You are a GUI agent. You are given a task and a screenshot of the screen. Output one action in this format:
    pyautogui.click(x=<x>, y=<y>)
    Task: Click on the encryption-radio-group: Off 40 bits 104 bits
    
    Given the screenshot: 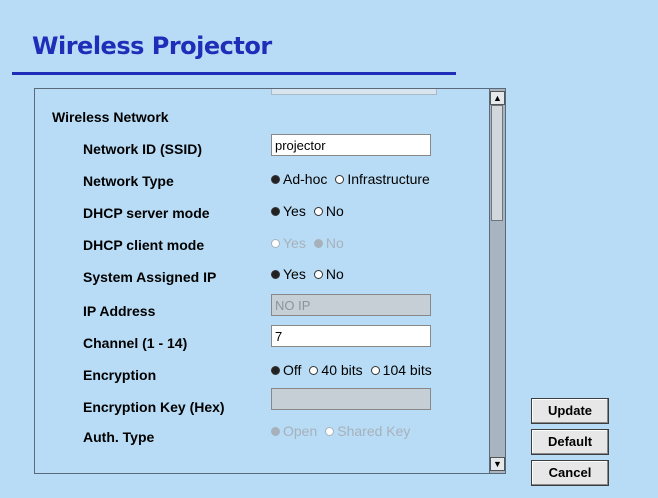 What is the action you would take?
    pyautogui.click(x=351, y=370)
    